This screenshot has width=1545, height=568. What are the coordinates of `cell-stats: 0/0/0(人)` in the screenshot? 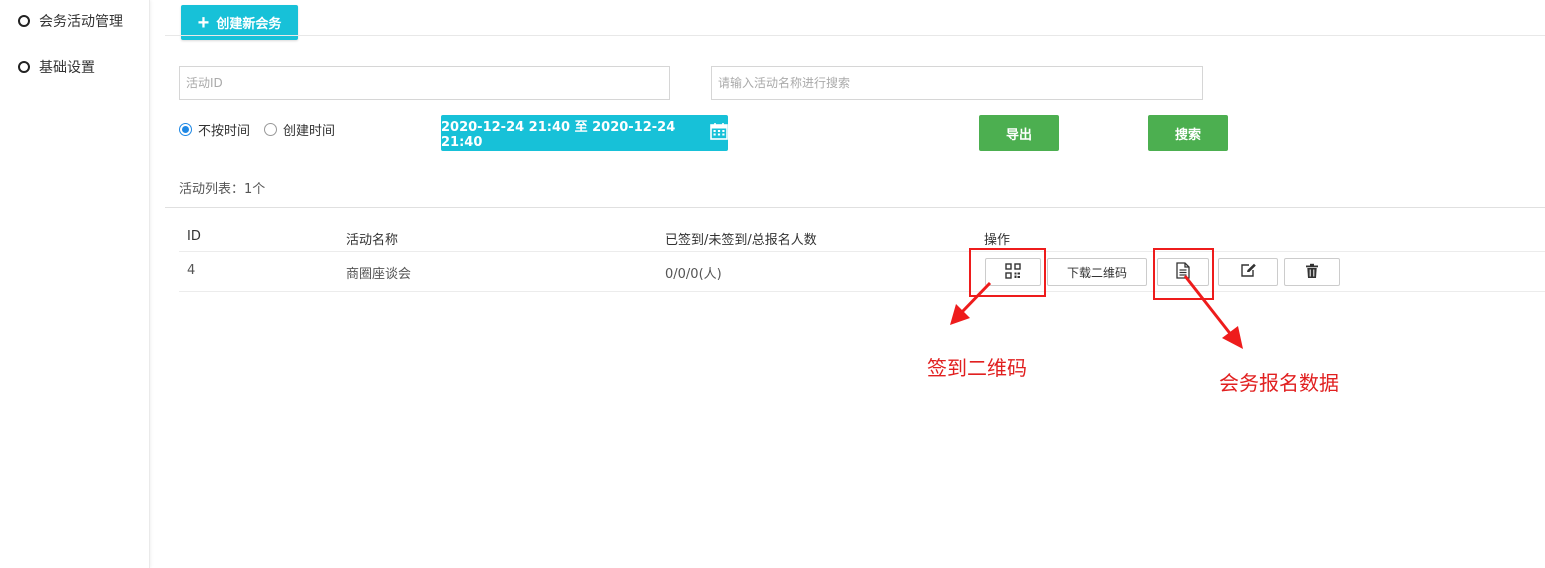 It's located at (693, 274).